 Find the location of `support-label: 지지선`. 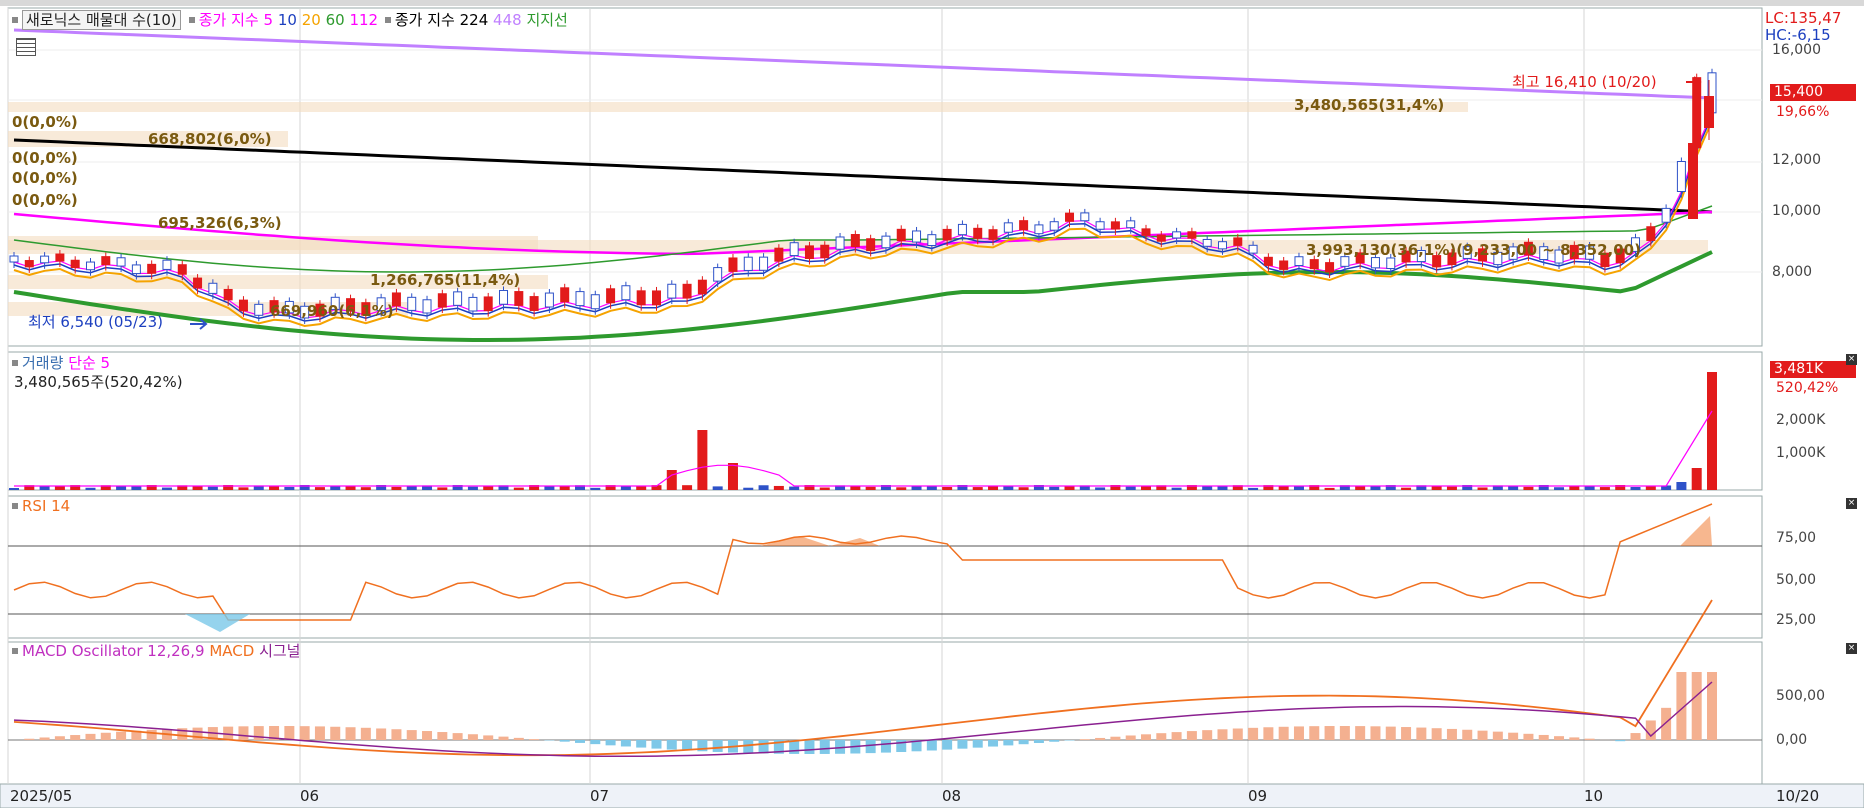

support-label: 지지선 is located at coordinates (547, 20).